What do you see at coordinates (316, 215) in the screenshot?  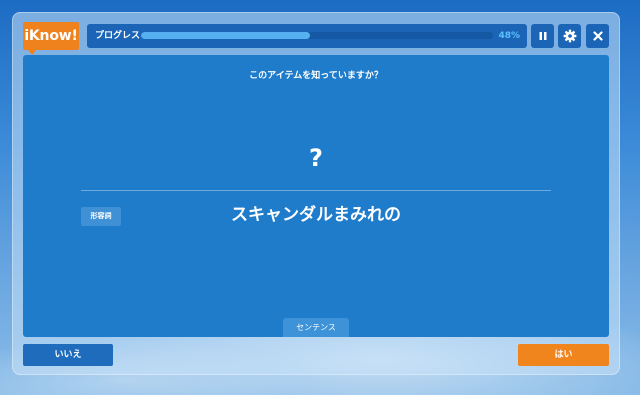 I see `vocab-word: スキャンダルまみれの` at bounding box center [316, 215].